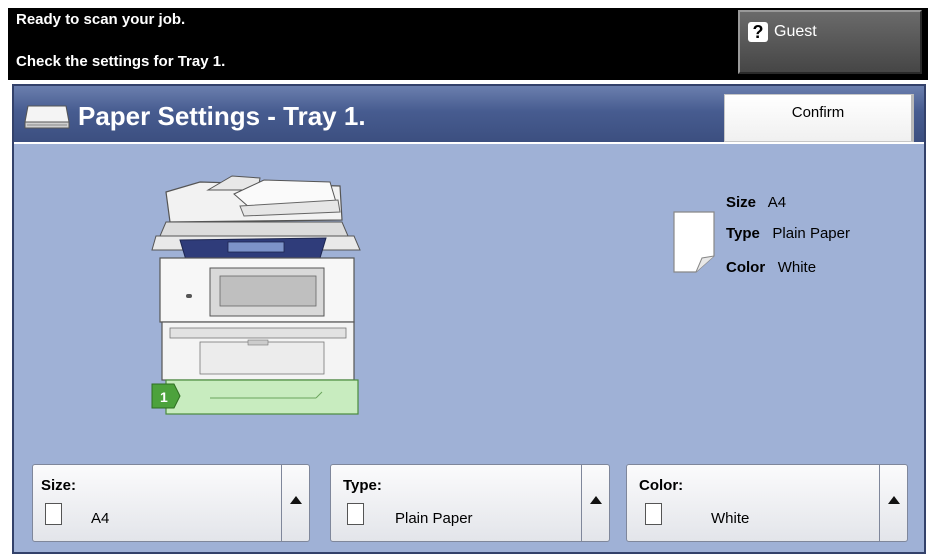 This screenshot has width=928, height=557. What do you see at coordinates (661, 485) in the screenshot?
I see `color-selector-label: Color:` at bounding box center [661, 485].